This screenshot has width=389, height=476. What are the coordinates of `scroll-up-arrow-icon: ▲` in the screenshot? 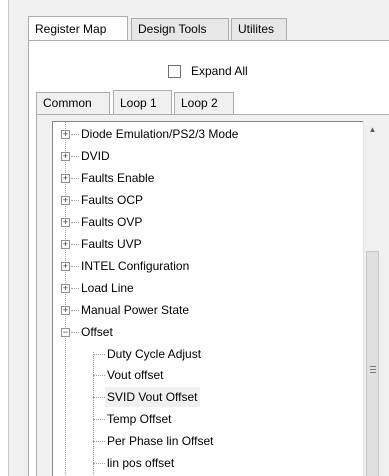 It's located at (372, 129).